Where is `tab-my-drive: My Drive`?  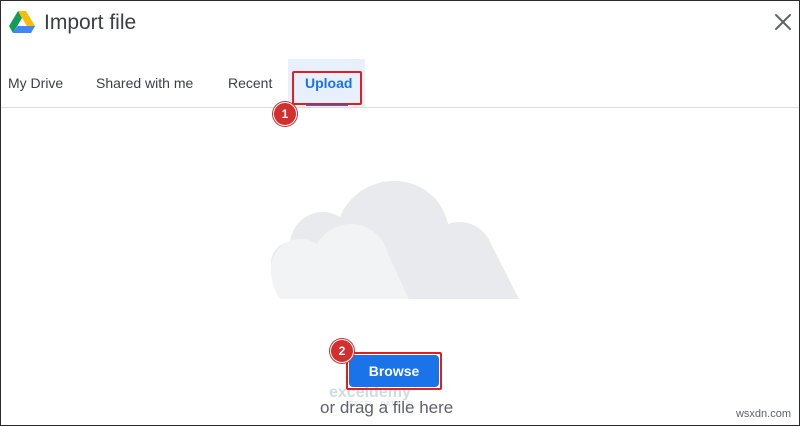 tab-my-drive: My Drive is located at coordinates (35, 83).